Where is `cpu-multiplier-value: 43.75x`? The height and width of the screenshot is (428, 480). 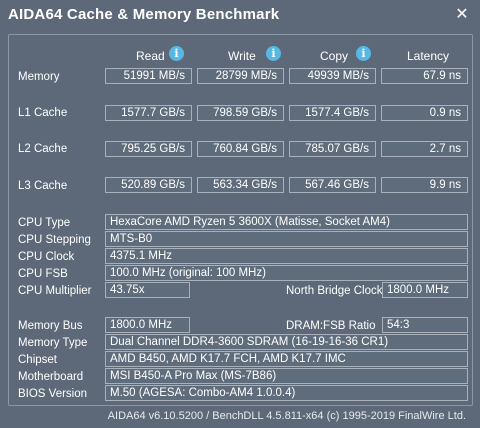
cpu-multiplier-value: 43.75x is located at coordinates (147, 290).